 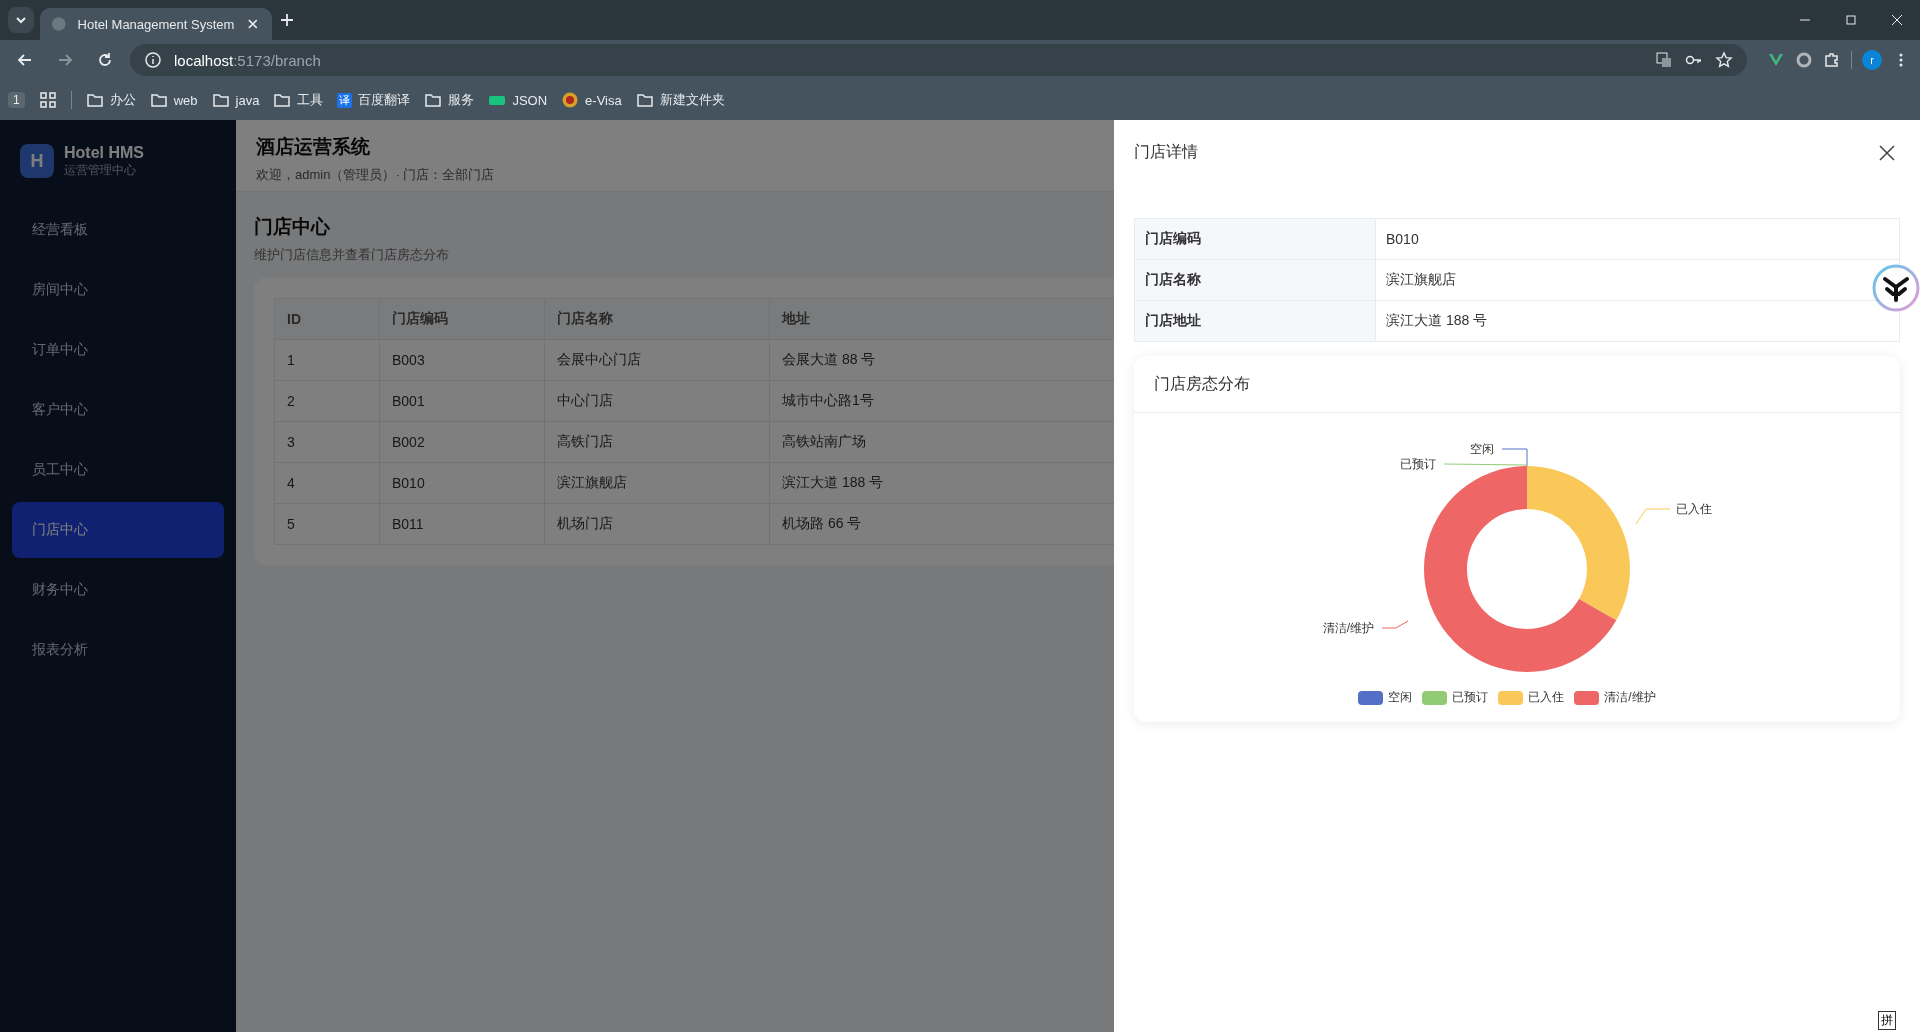 I want to click on puzzle-icon, so click(x=1832, y=60).